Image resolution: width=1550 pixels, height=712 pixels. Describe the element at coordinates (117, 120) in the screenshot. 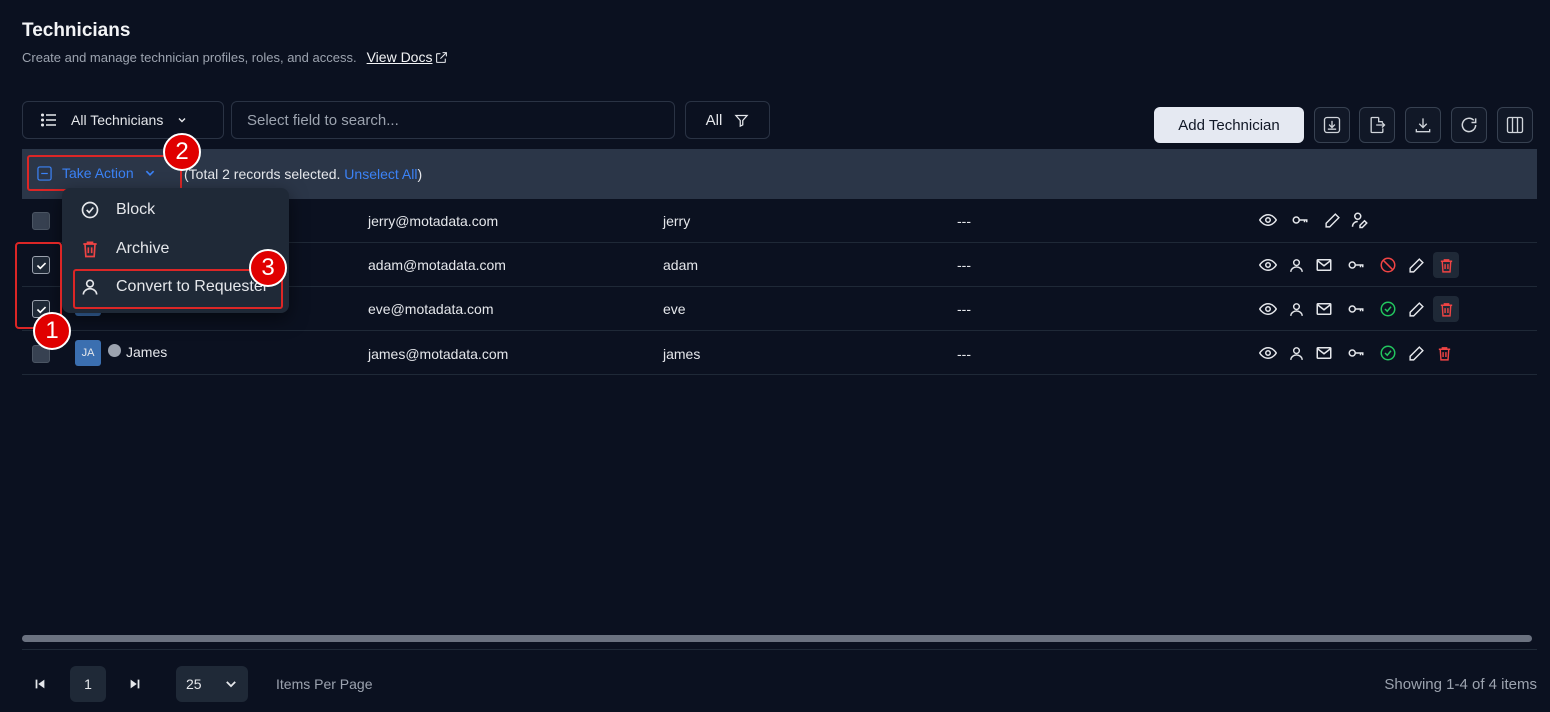

I see `view-selector-label: All Technicians` at that location.